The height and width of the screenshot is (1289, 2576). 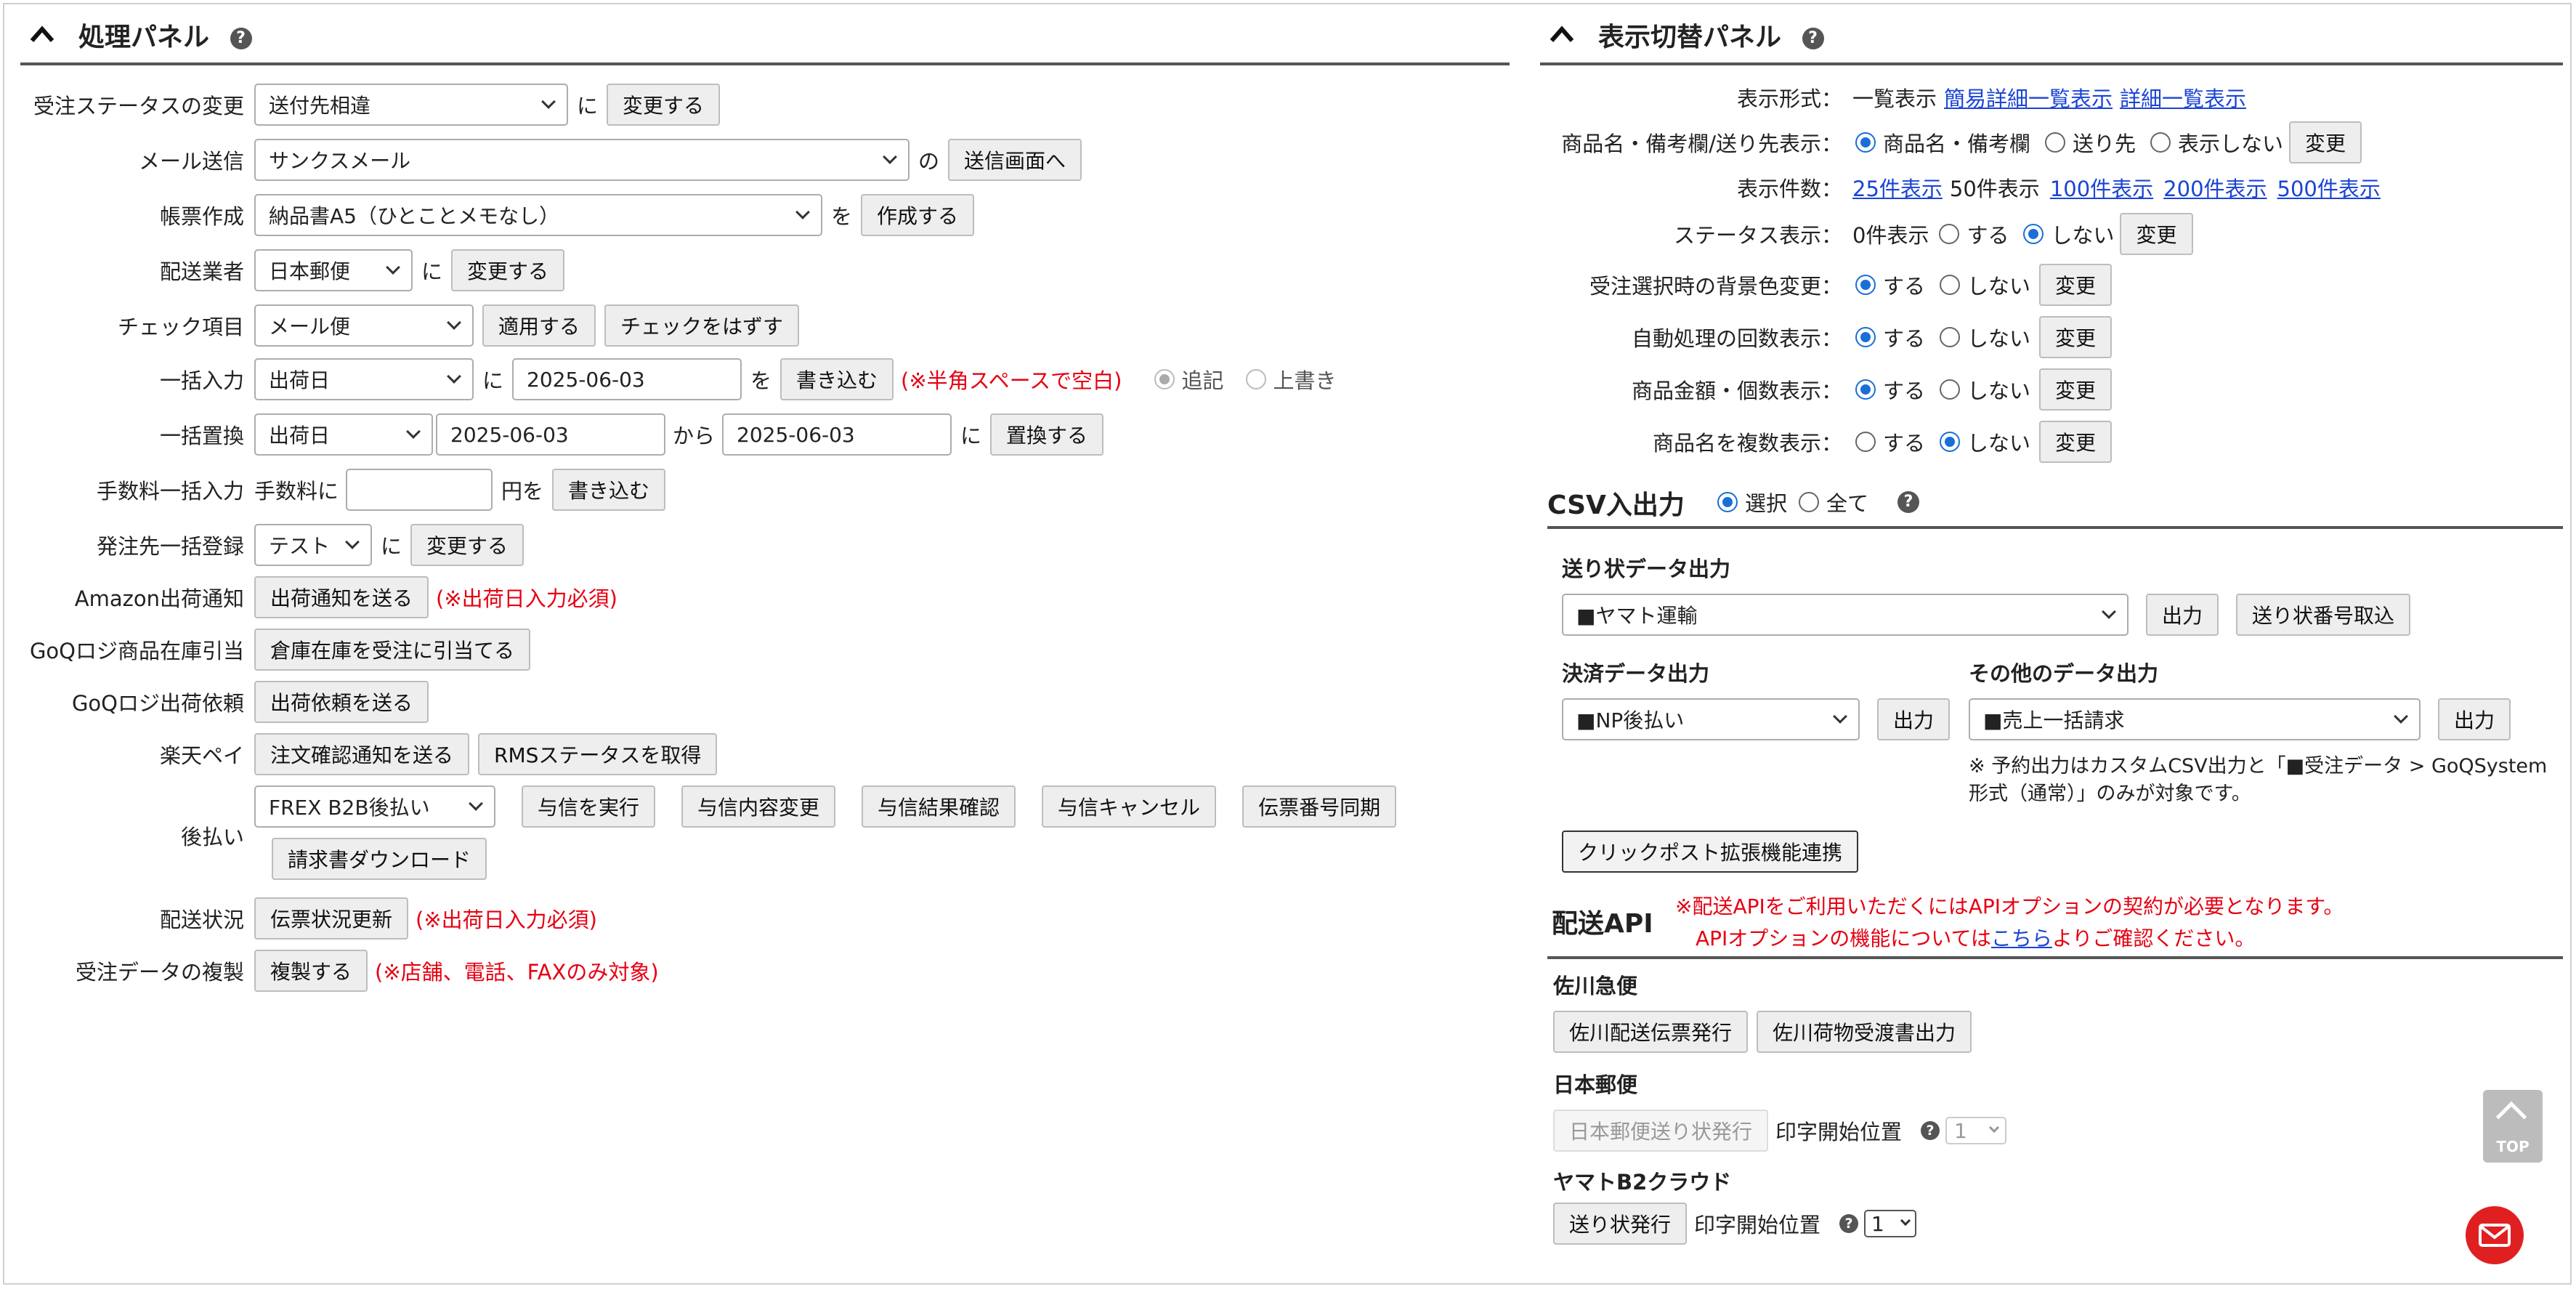 What do you see at coordinates (1950, 389) in the screenshot?
I see `price-qty-no-radio` at bounding box center [1950, 389].